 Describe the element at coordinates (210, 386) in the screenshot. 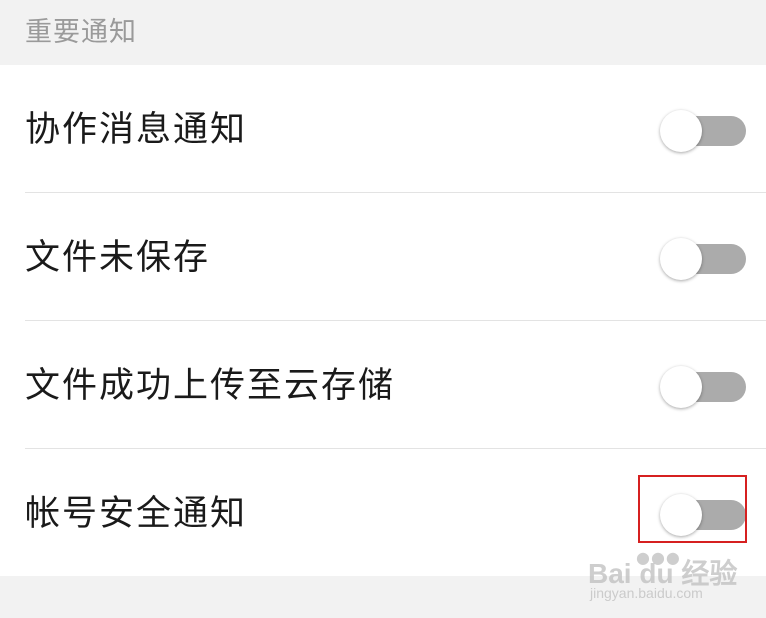

I see `setting-label: 文件成功上传至云存储` at that location.